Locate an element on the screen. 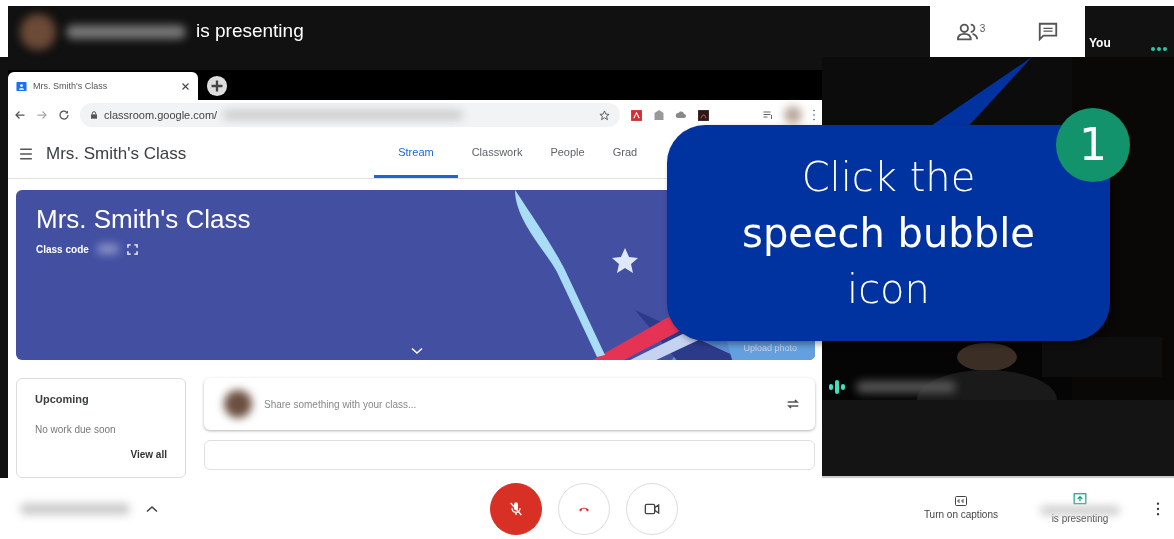 This screenshot has height=539, width=1174. classroom-icon is located at coordinates (21, 86).